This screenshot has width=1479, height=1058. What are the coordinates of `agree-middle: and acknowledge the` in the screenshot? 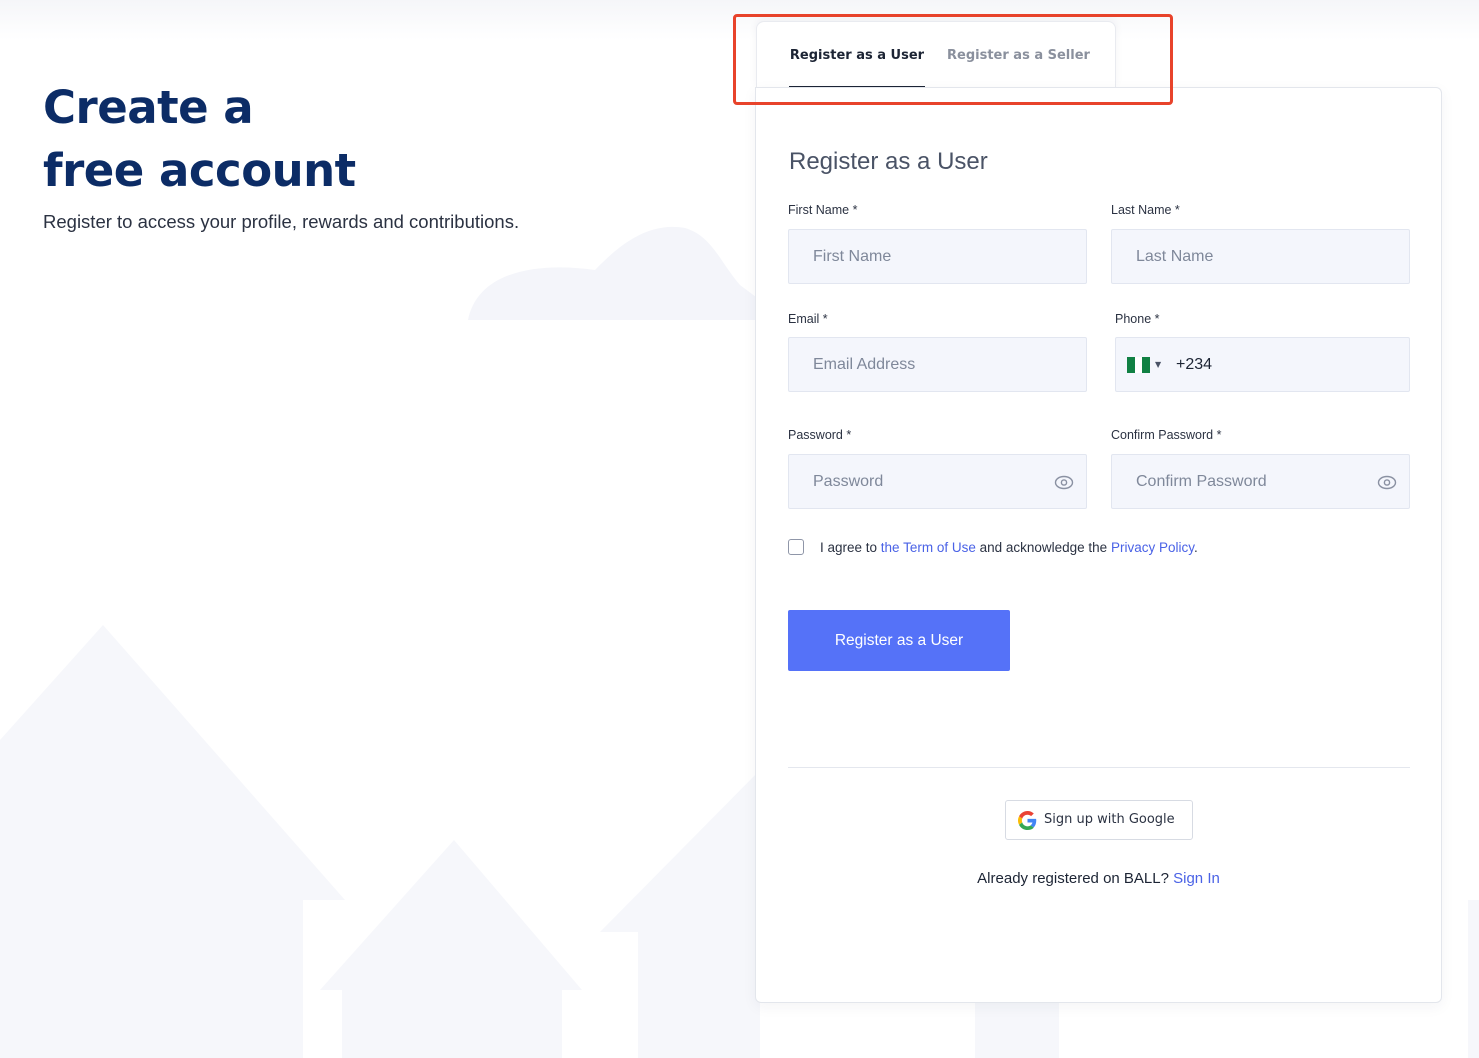 It's located at (1043, 547).